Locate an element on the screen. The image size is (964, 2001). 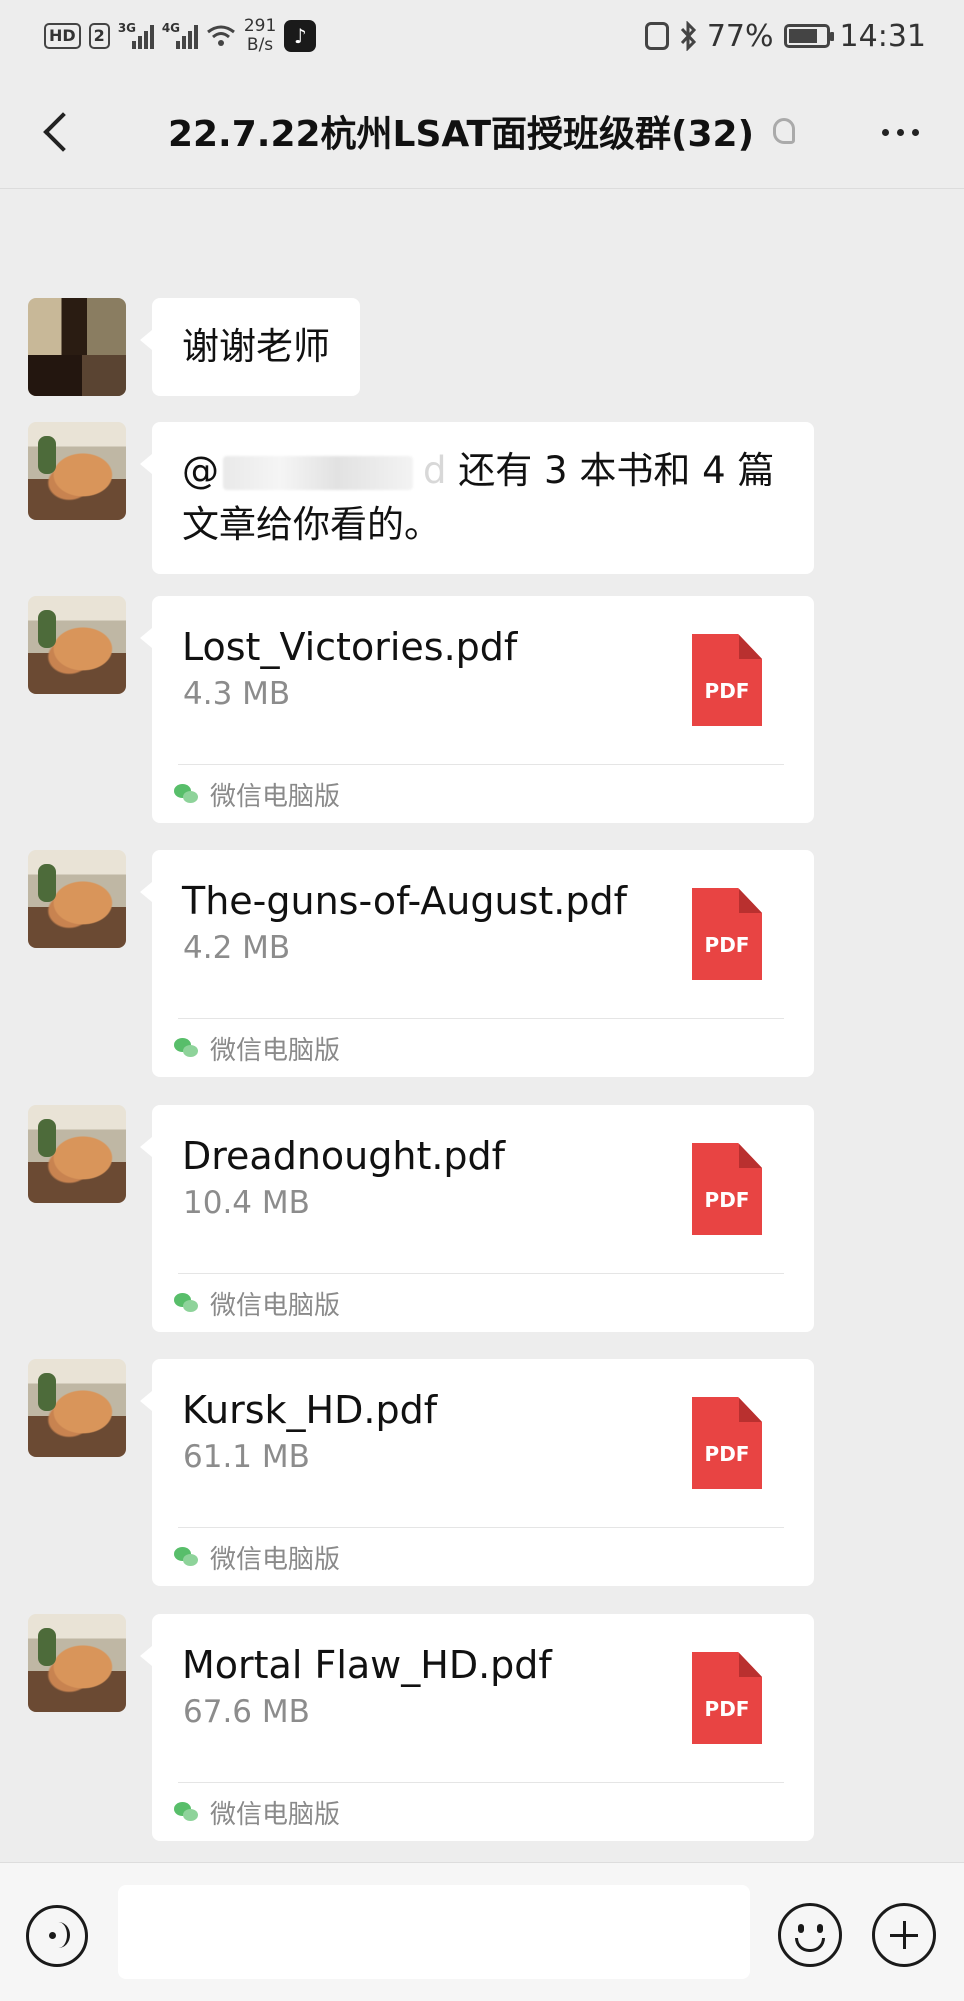
file-size: 67.6 MB is located at coordinates (246, 1712).